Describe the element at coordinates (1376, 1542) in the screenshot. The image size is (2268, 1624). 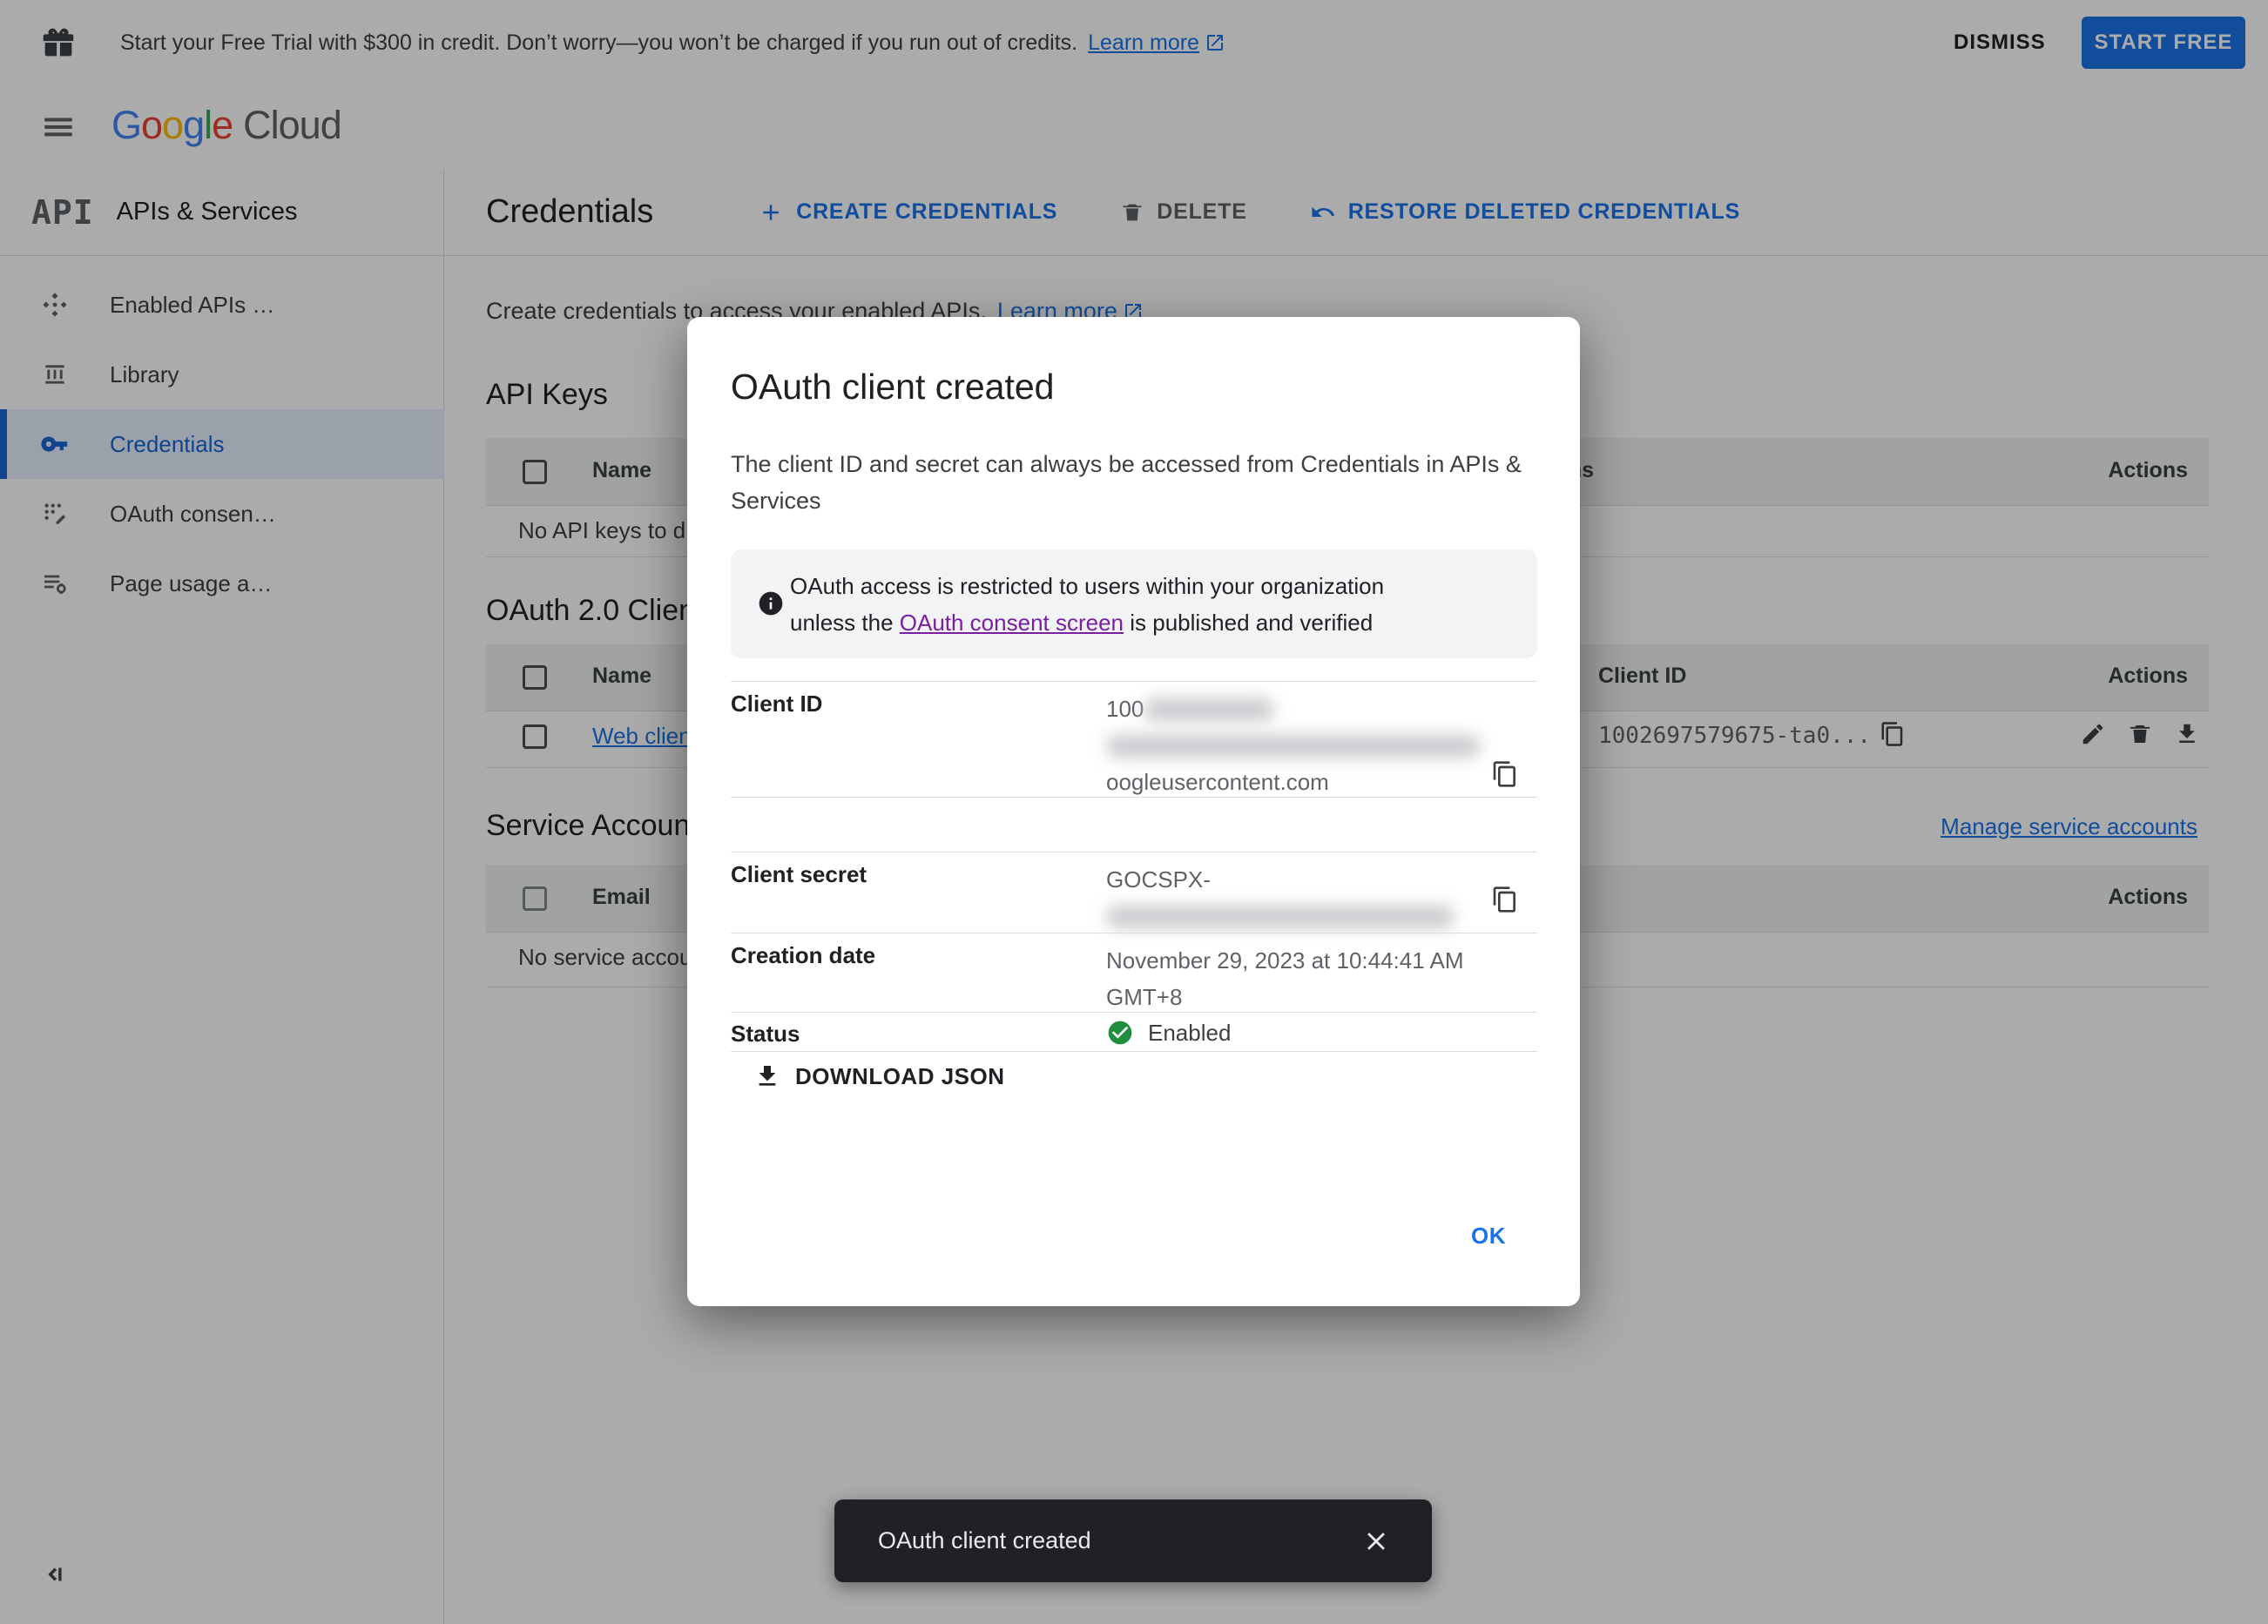
I see `close-icon` at that location.